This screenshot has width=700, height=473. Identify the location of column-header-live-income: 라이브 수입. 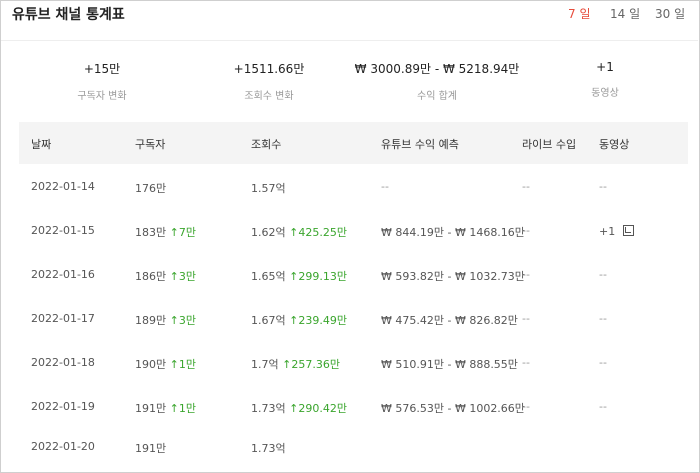
(549, 144).